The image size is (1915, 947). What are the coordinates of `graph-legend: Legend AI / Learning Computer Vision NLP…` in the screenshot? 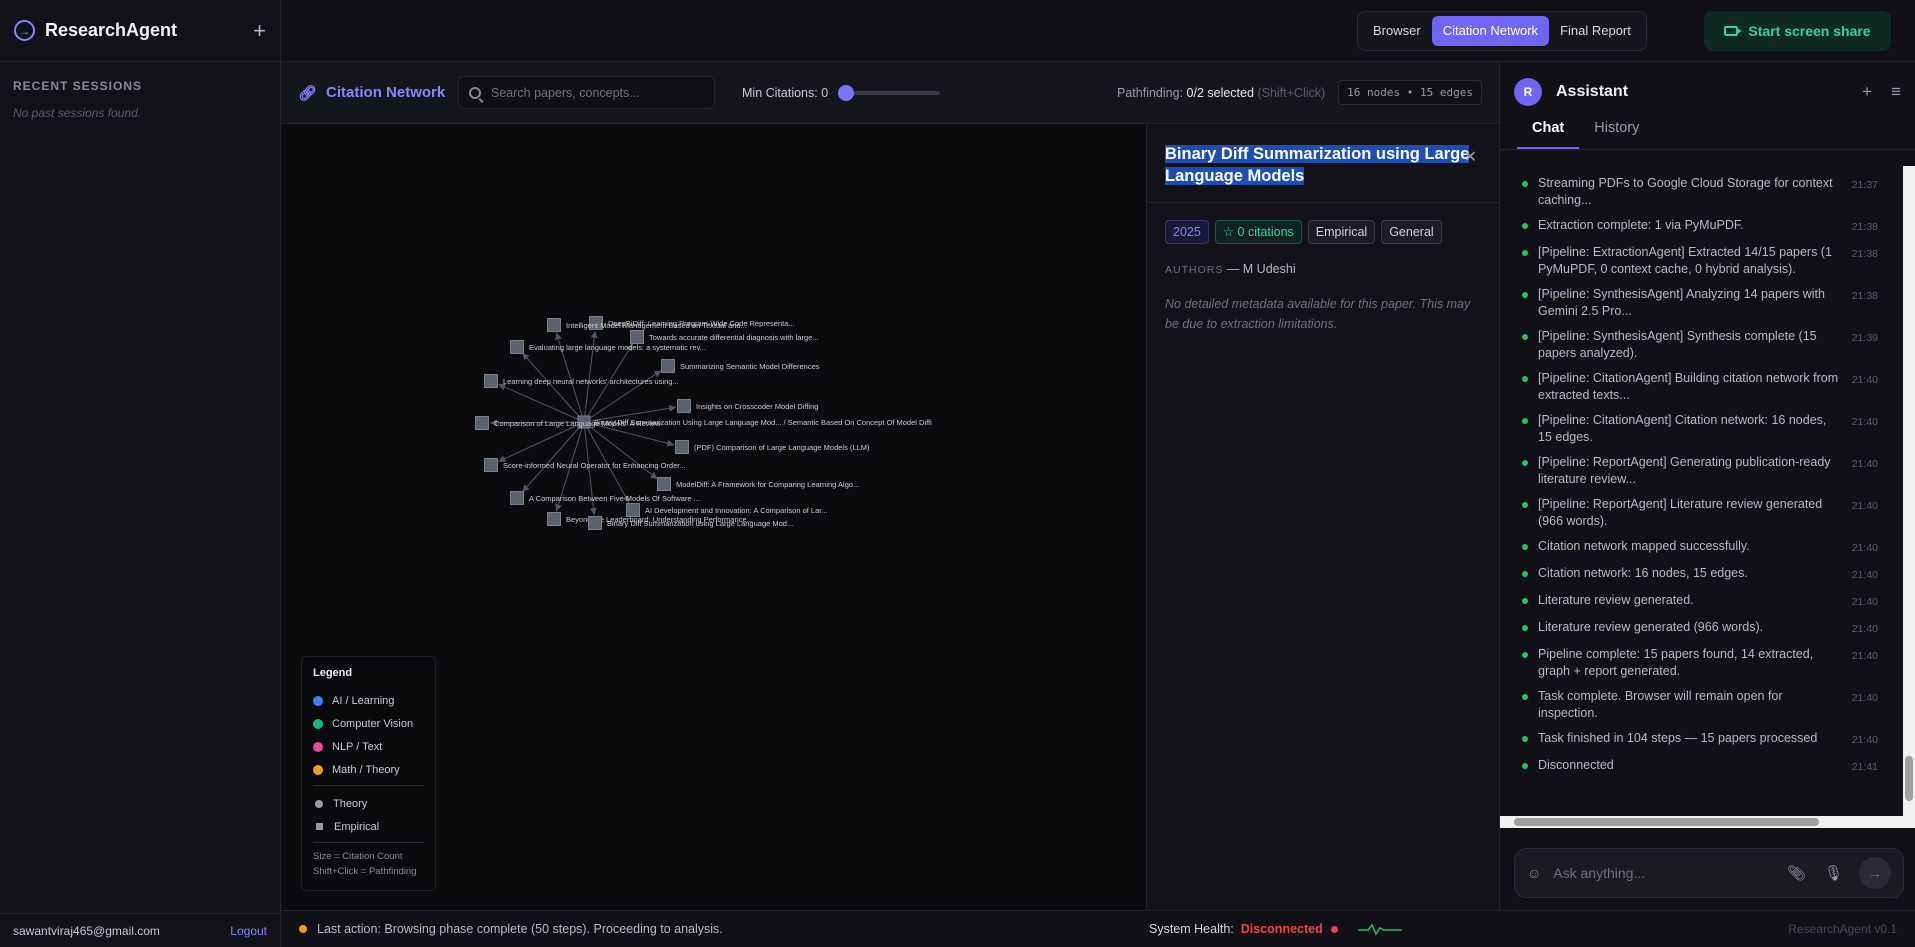 It's located at (368, 773).